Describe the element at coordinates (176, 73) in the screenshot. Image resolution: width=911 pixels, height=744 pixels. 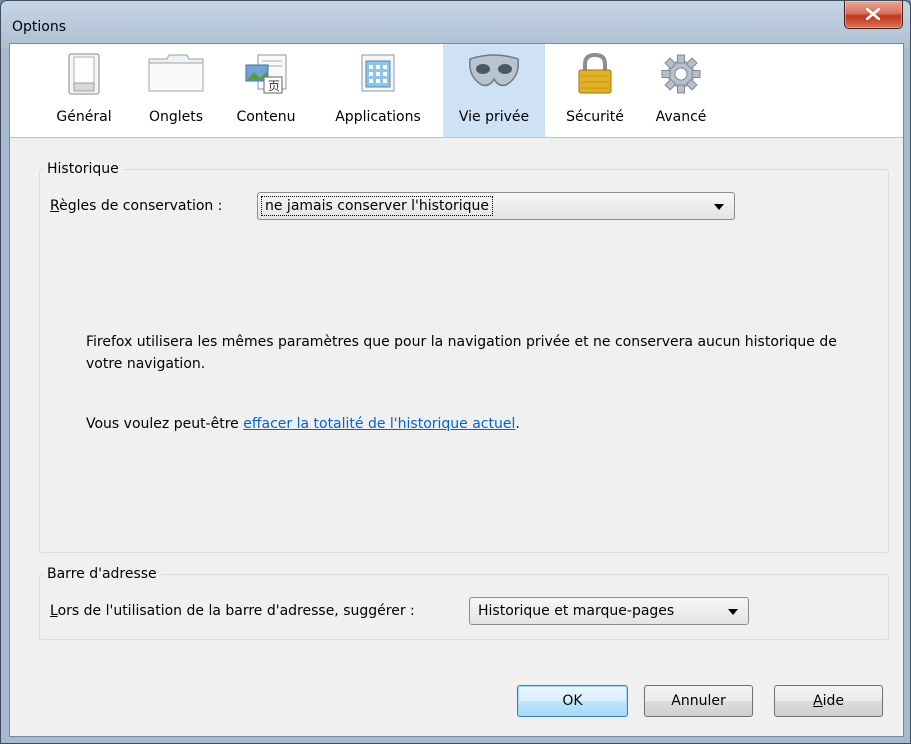
I see `tabs-icon` at that location.